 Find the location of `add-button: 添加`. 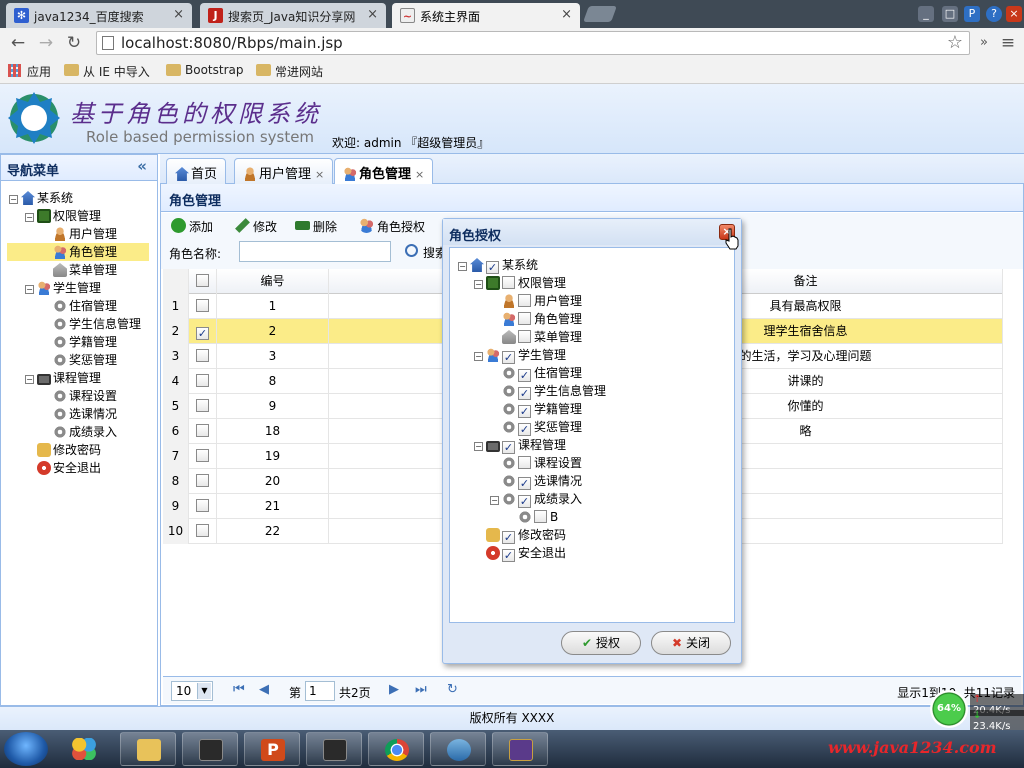

add-button: 添加 is located at coordinates (192, 226).